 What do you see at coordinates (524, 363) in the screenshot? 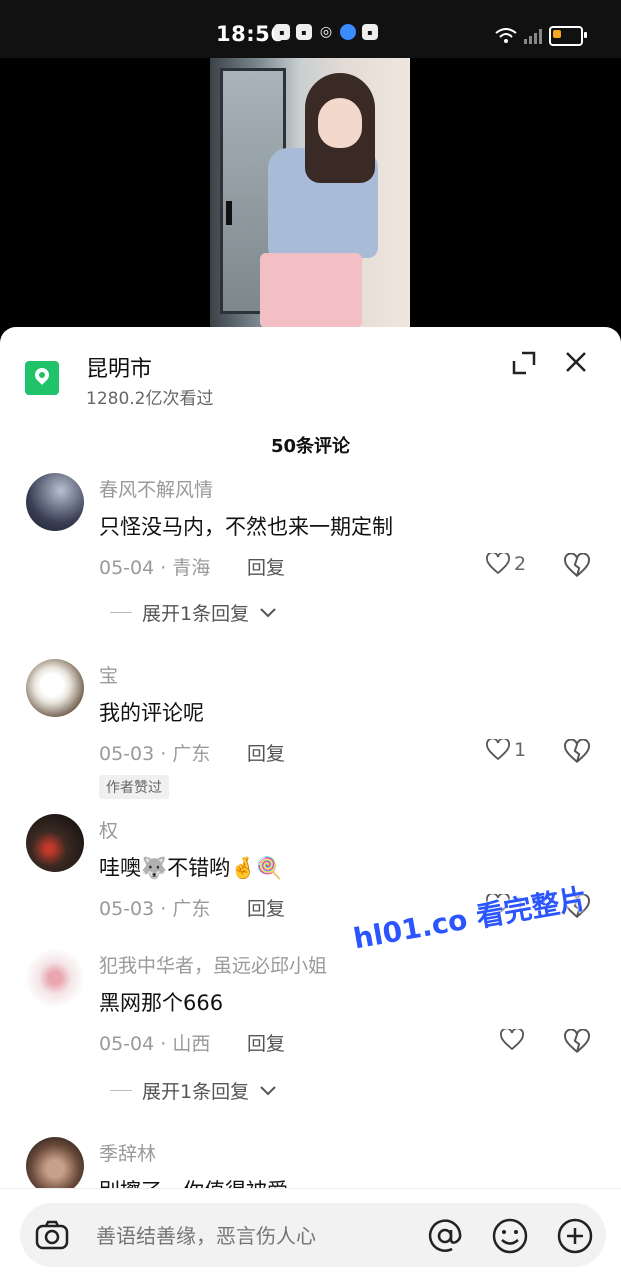
I see `fullscreen-icon` at bounding box center [524, 363].